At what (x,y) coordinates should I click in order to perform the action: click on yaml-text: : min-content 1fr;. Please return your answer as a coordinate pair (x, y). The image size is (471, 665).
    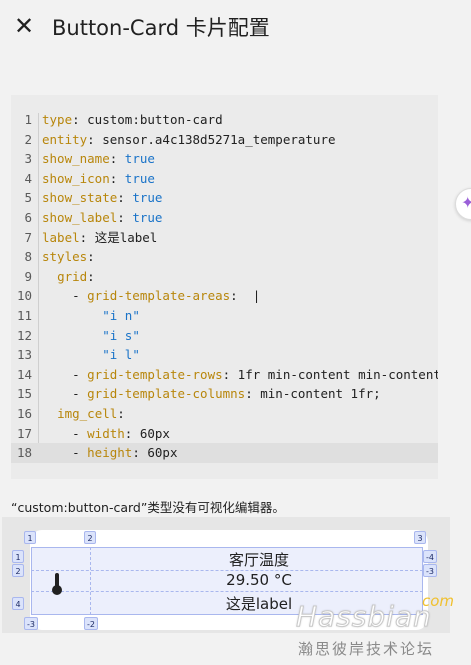
    Looking at the image, I should click on (313, 394).